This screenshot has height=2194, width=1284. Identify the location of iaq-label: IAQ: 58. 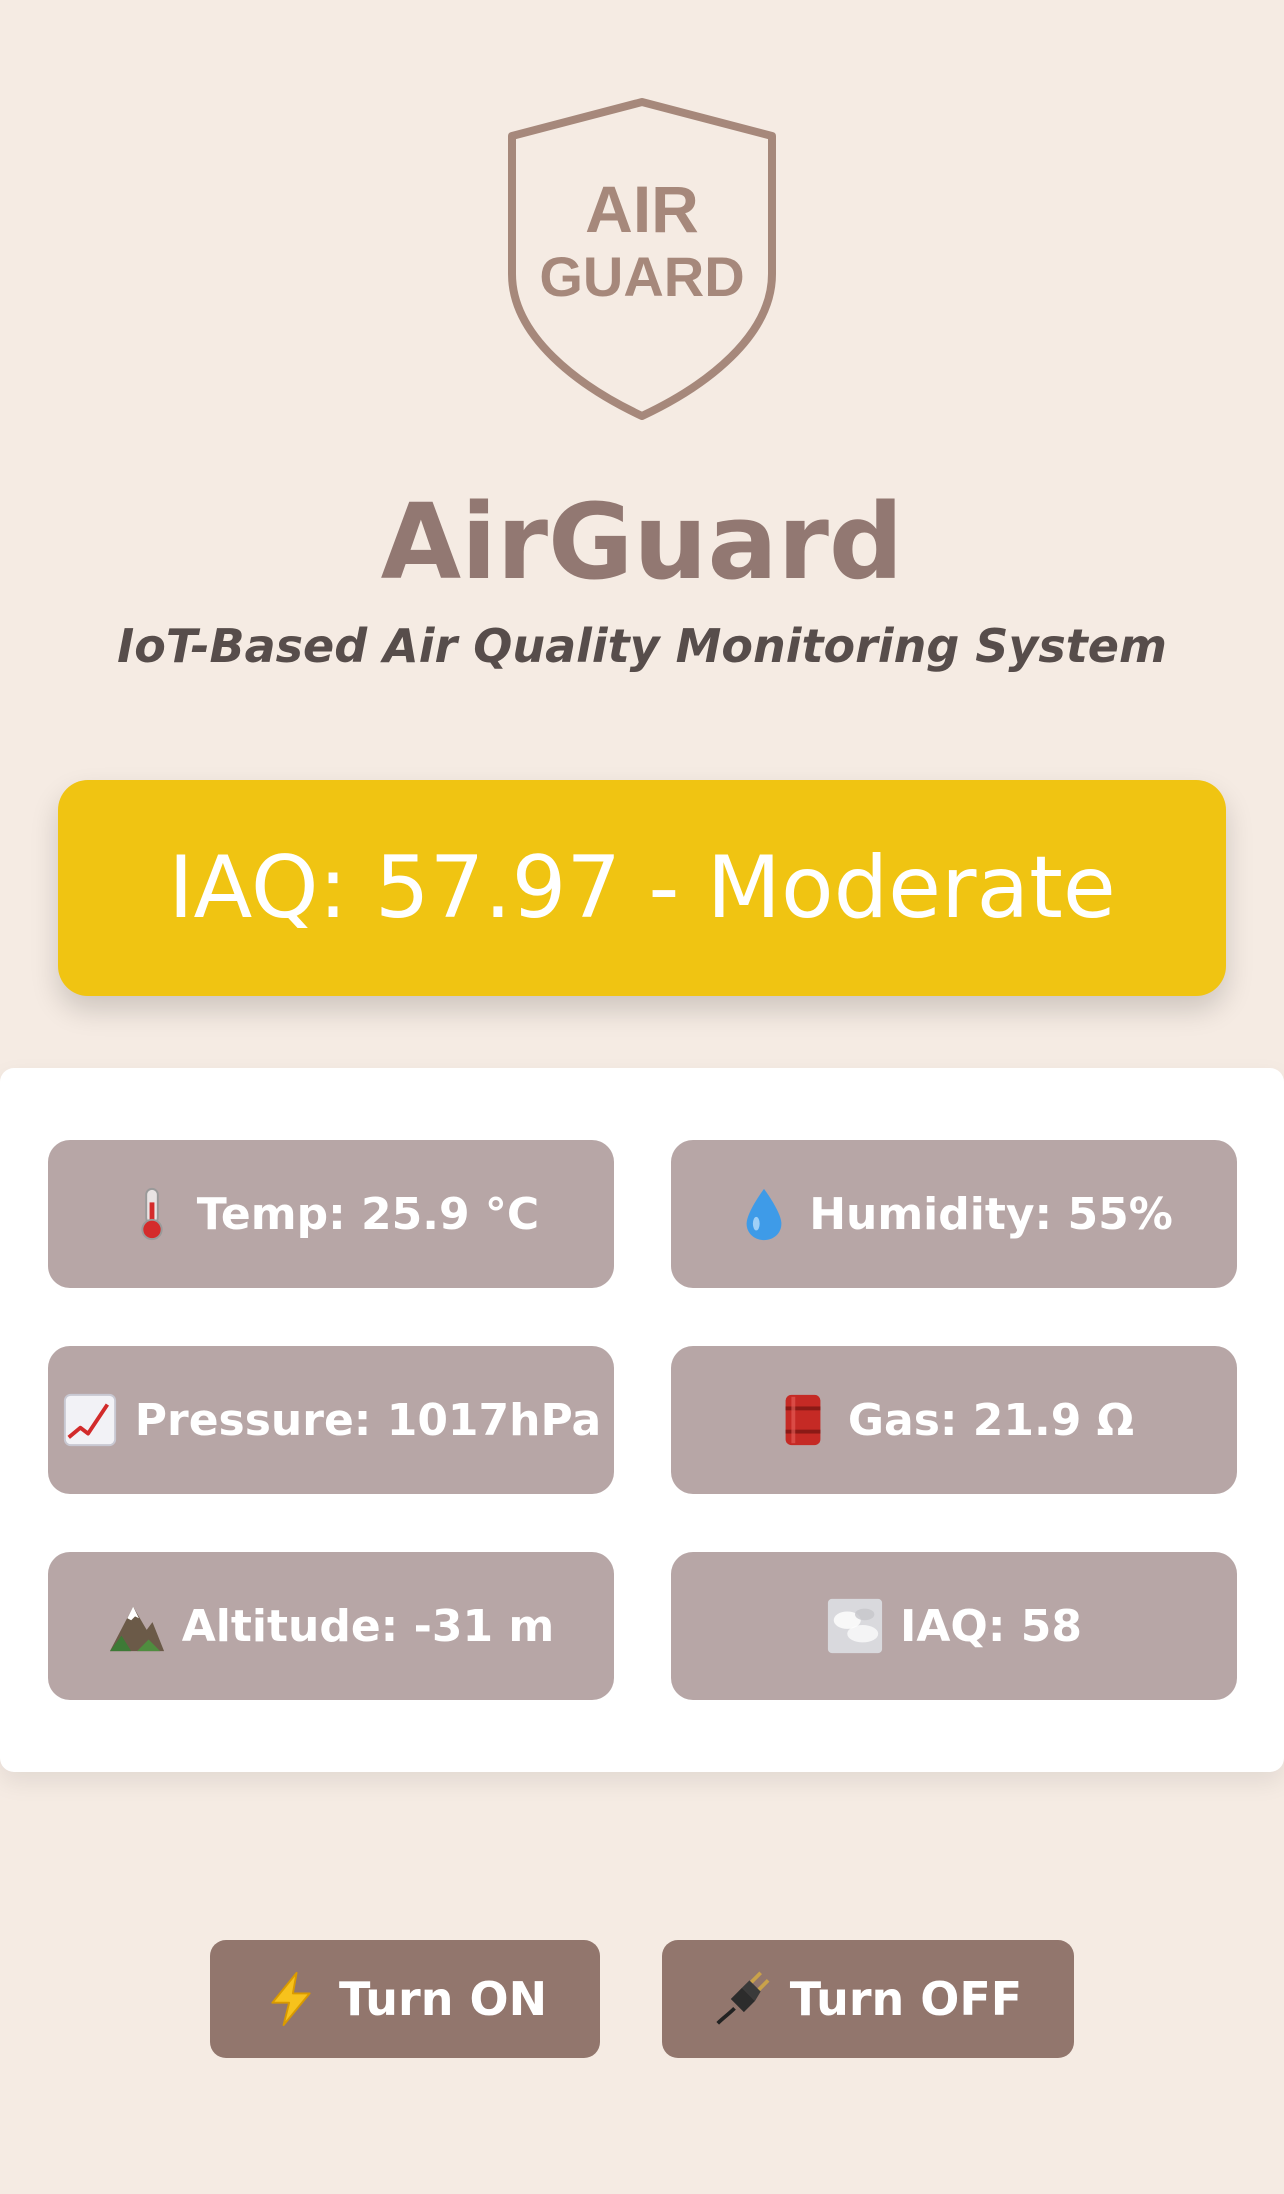
(991, 1626).